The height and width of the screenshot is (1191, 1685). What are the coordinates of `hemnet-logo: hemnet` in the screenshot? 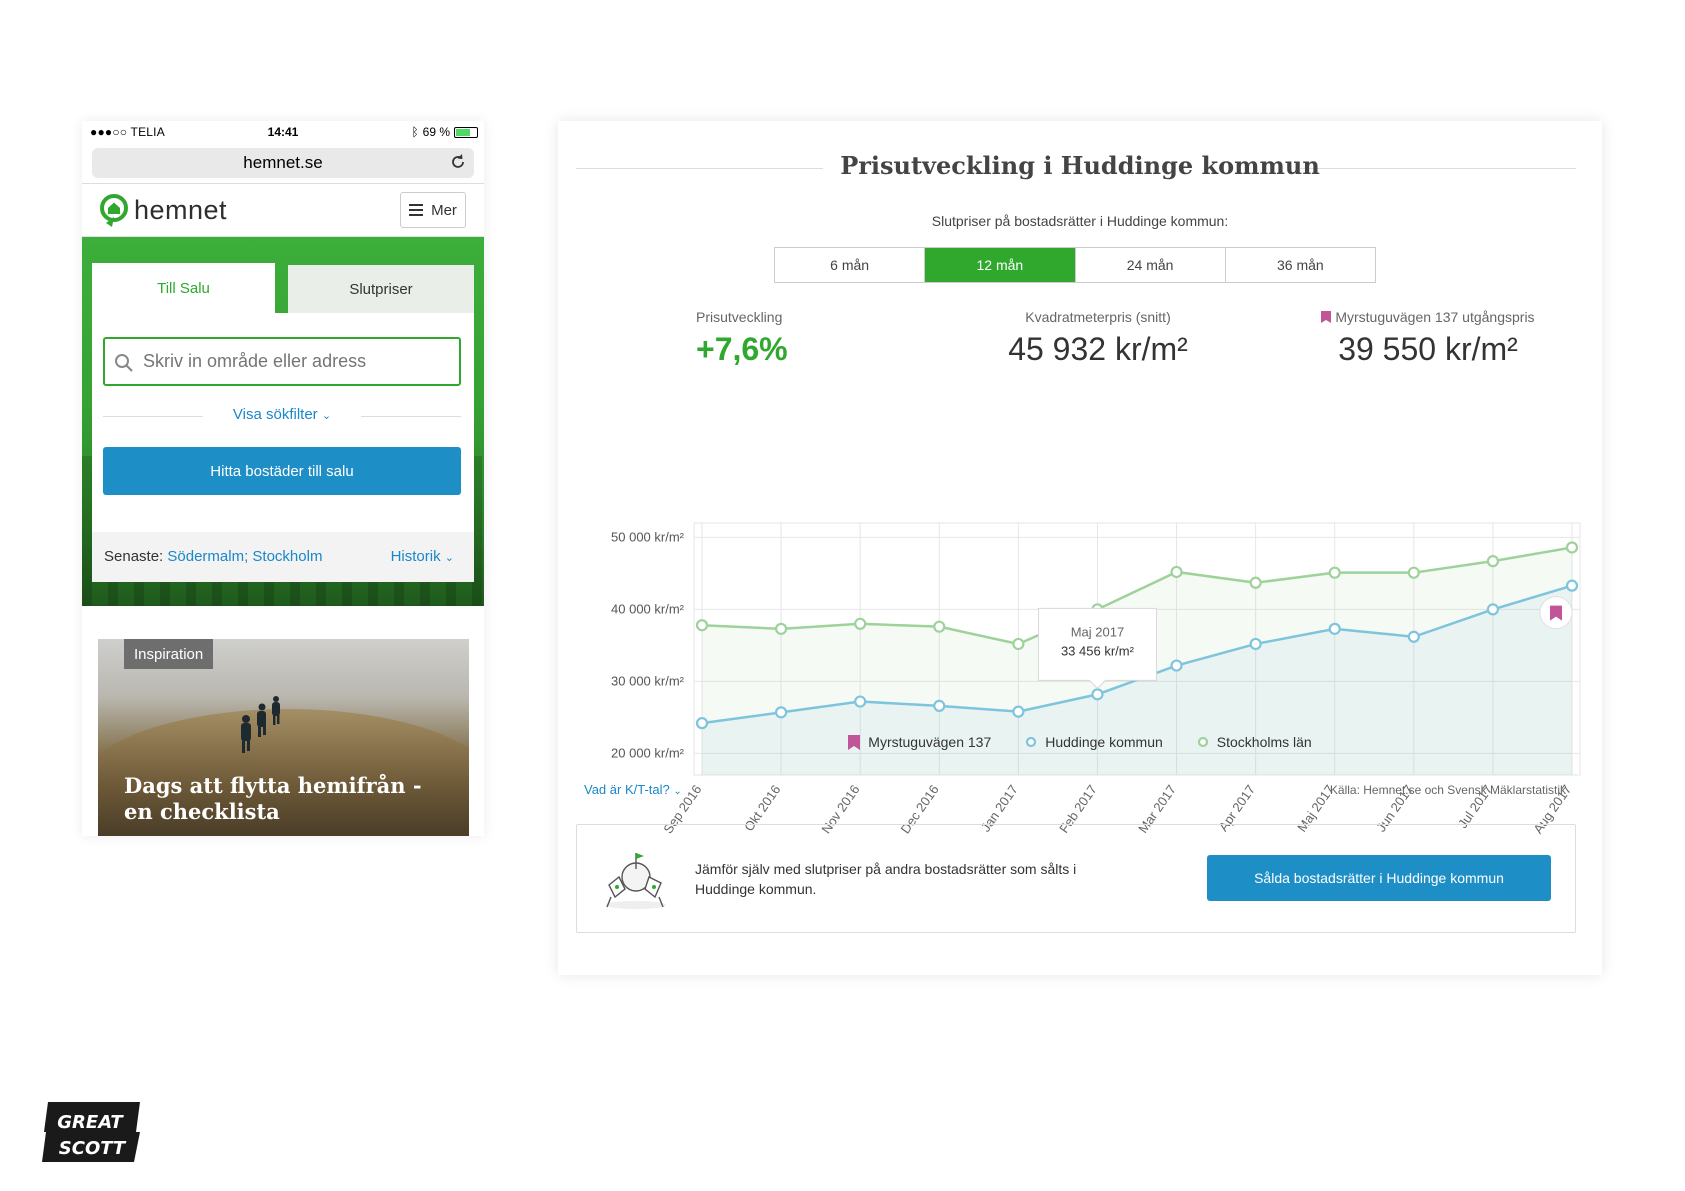 It's located at (162, 210).